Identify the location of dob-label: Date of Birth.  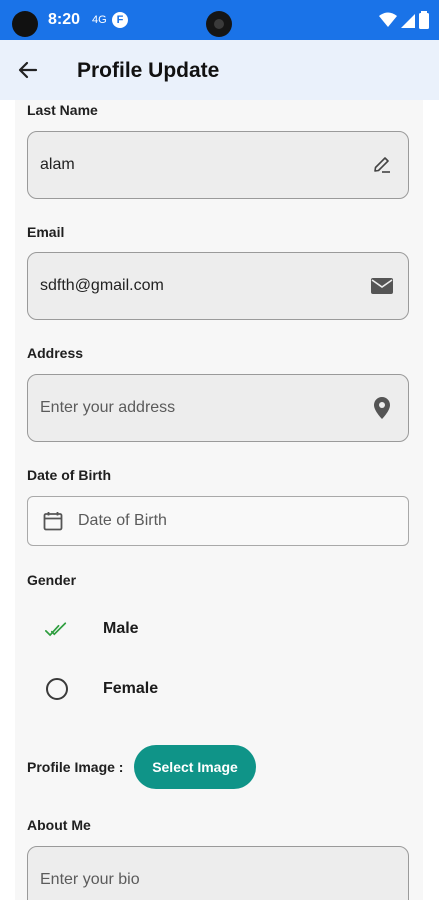
(69, 475).